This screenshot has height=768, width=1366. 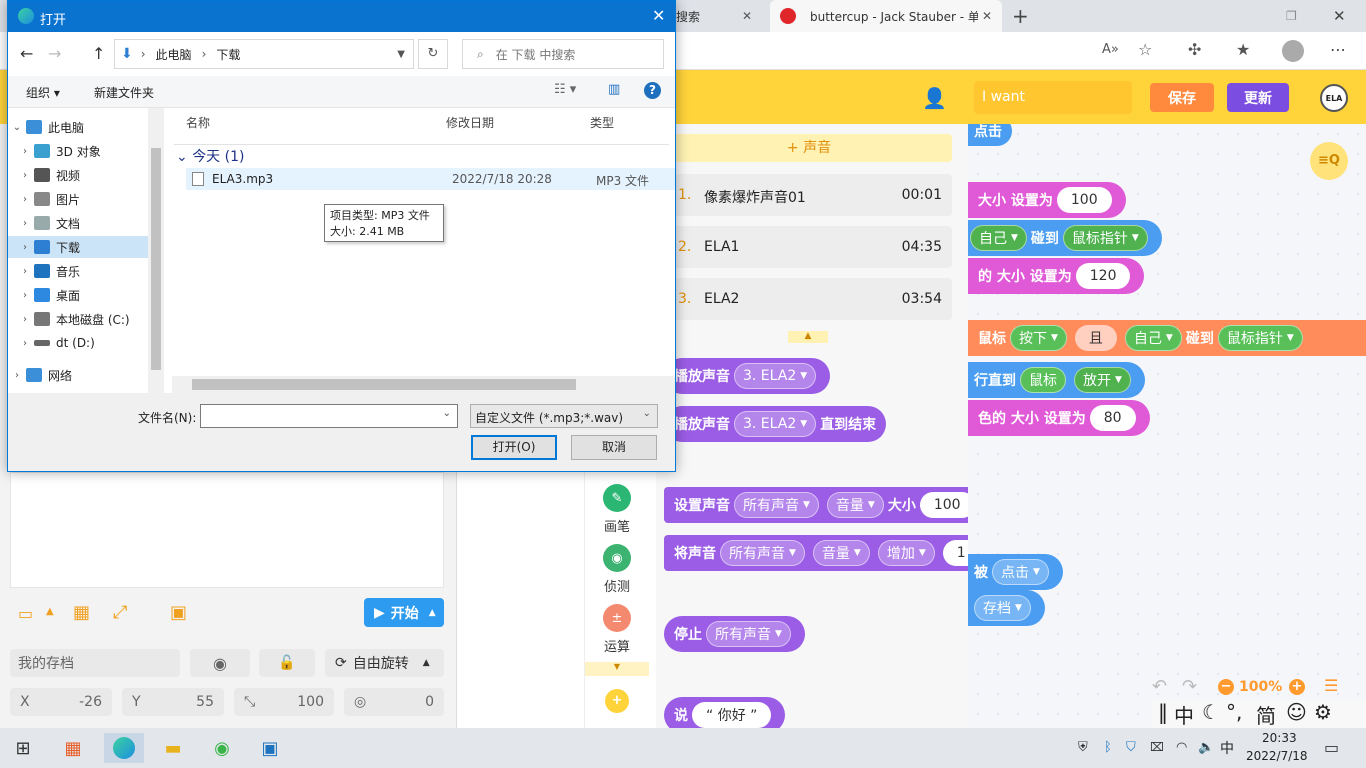 What do you see at coordinates (227, 530) in the screenshot?
I see `stage-canvas` at bounding box center [227, 530].